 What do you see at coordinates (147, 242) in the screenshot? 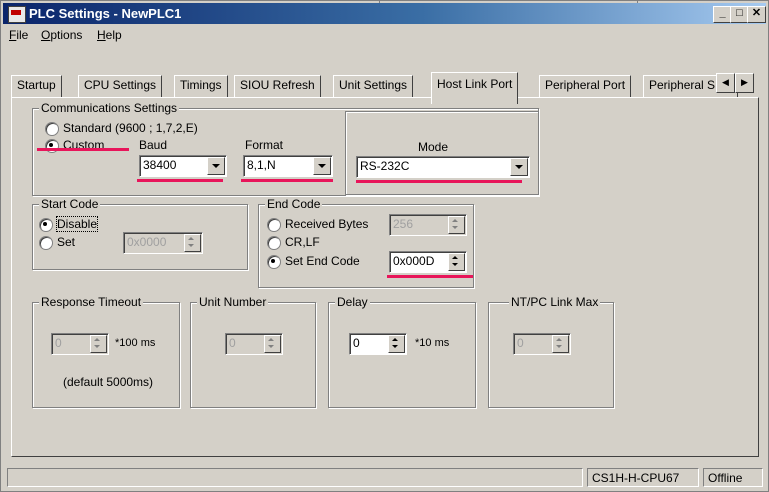
I see `start-code-value: 0x0000` at bounding box center [147, 242].